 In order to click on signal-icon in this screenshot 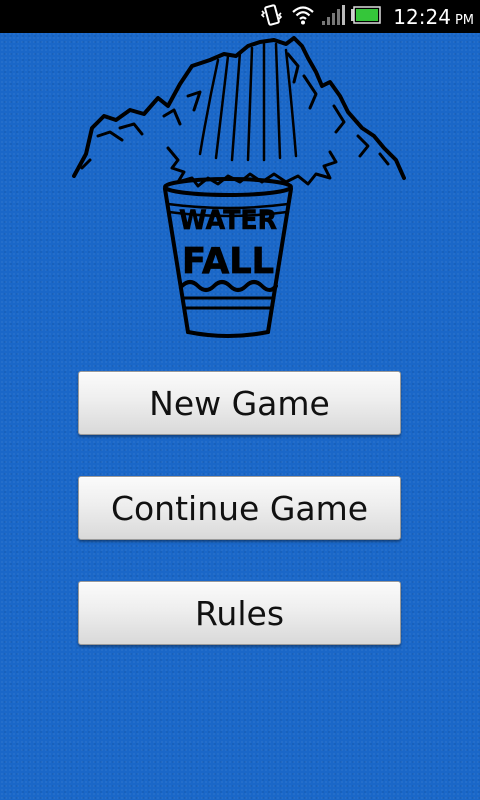, I will do `click(333, 17)`.